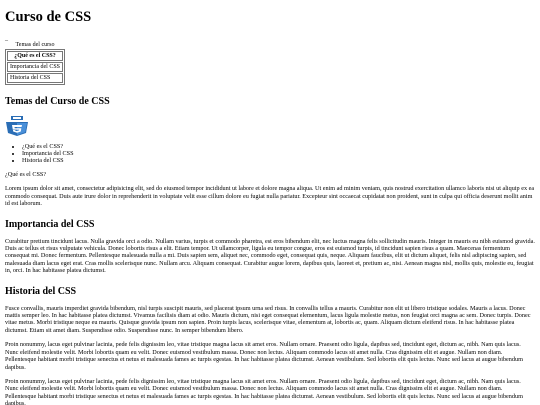  I want to click on table-cell-importancia: Importancia del CSS, so click(35, 67).